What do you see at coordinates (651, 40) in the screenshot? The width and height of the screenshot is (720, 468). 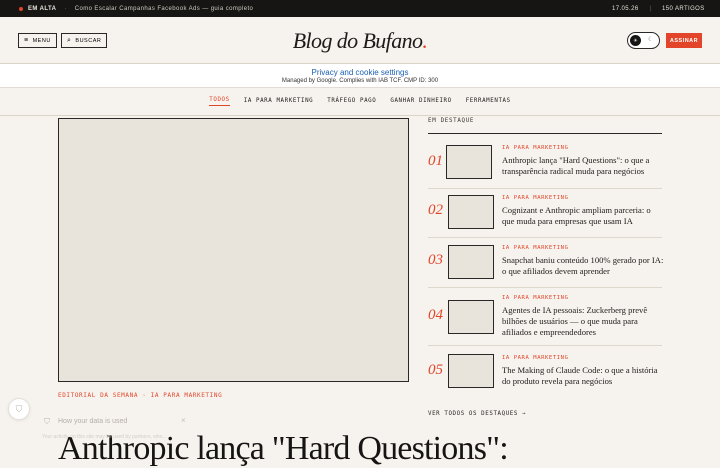 I see `moon-icon: ☾` at bounding box center [651, 40].